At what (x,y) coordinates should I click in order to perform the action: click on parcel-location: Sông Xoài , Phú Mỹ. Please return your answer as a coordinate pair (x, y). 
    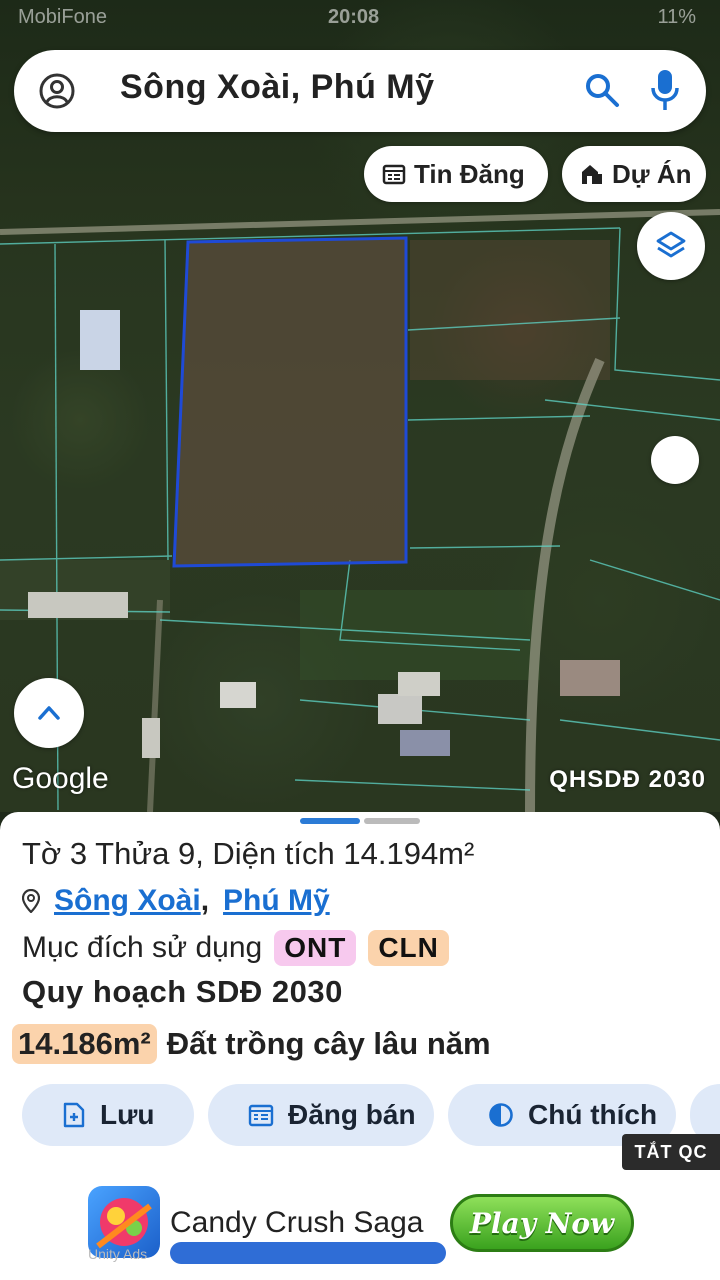
    Looking at the image, I should click on (176, 901).